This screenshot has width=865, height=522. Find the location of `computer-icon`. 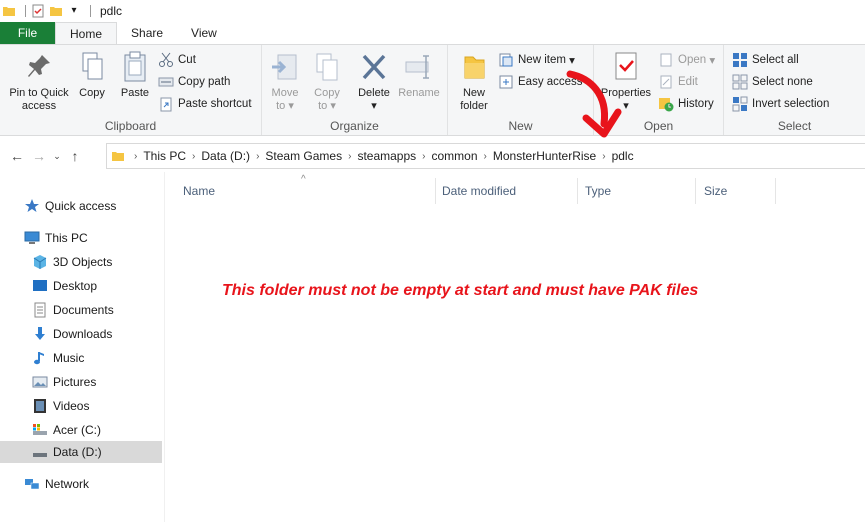

computer-icon is located at coordinates (32, 237).